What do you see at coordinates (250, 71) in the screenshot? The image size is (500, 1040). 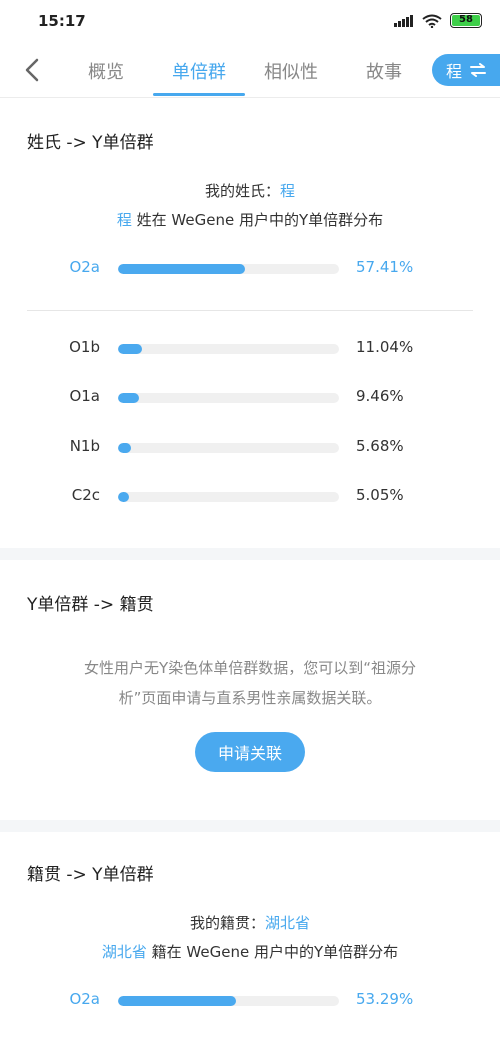 I see `top-nav: 概览 单倍群 相似性 故事 程` at bounding box center [250, 71].